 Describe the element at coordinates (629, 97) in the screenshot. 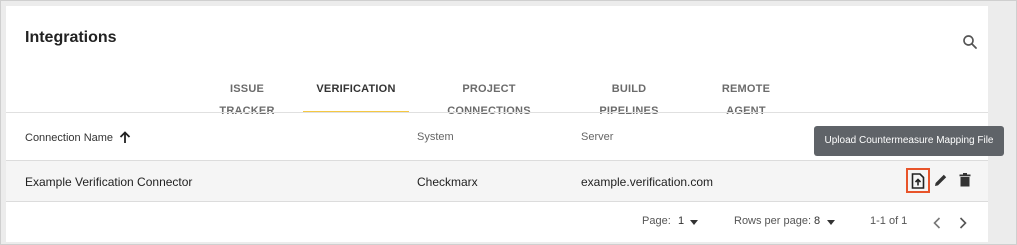

I see `tab-build-pipelines: BUILD PIPELINES` at that location.